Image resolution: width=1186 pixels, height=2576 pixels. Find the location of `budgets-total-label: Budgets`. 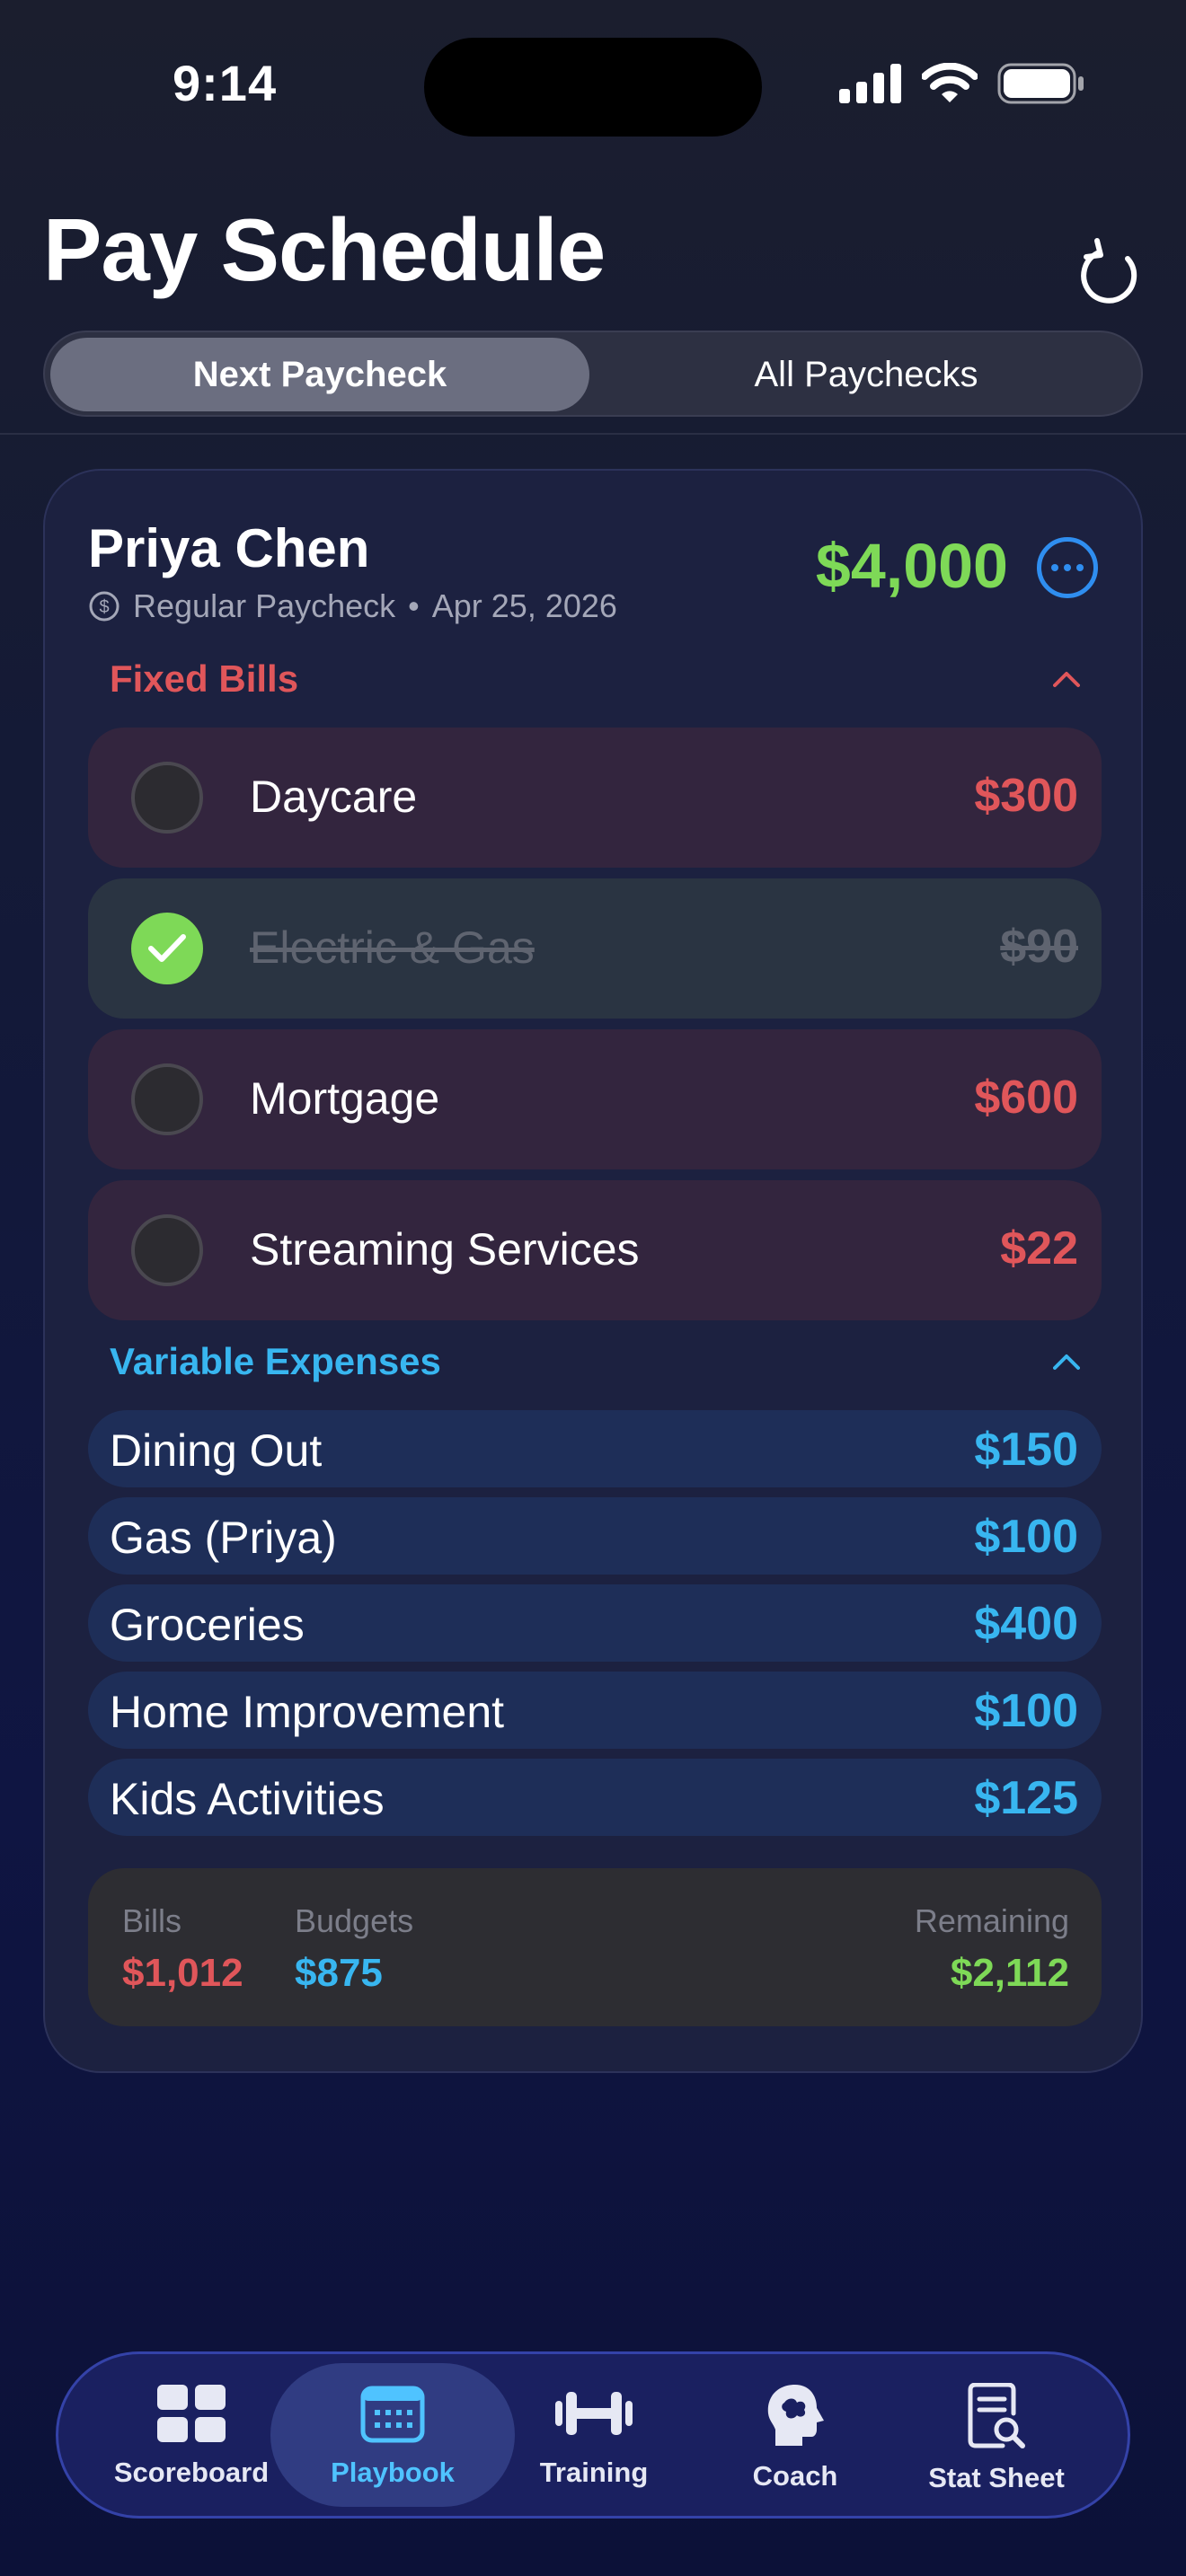

budgets-total-label: Budgets is located at coordinates (354, 1920).